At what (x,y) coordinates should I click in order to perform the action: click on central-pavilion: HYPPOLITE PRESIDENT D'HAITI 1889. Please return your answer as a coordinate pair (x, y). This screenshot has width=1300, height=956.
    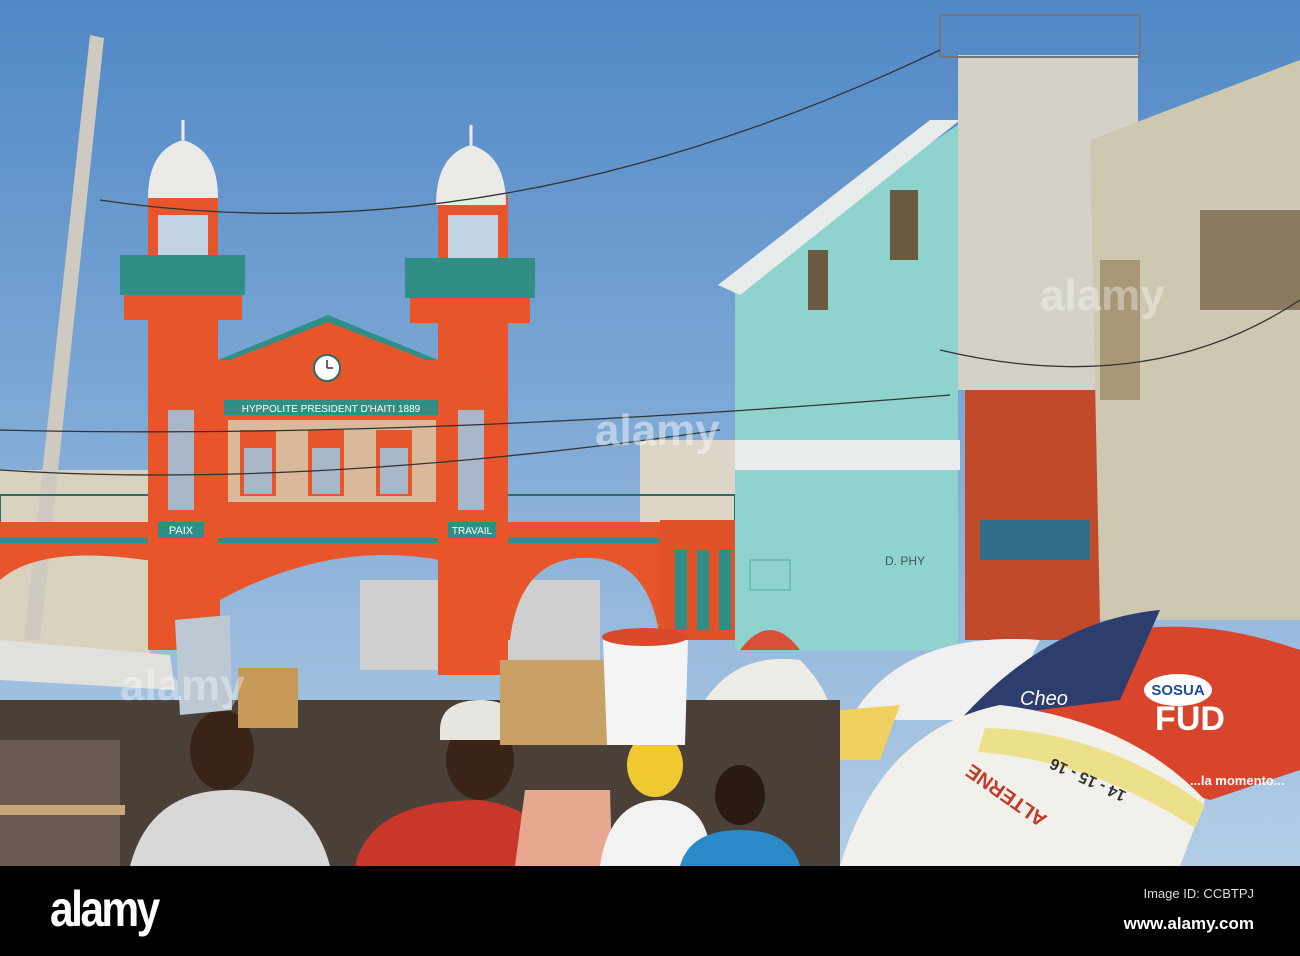
    Looking at the image, I should click on (328, 420).